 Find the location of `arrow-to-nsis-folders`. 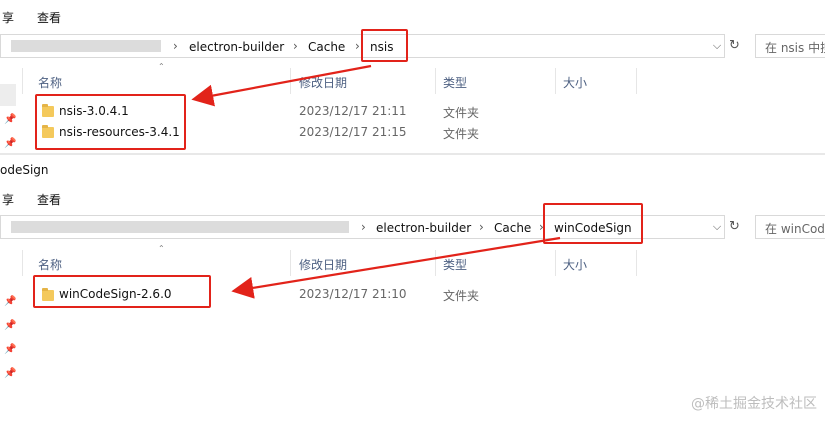

arrow-to-nsis-folders is located at coordinates (281, 85).